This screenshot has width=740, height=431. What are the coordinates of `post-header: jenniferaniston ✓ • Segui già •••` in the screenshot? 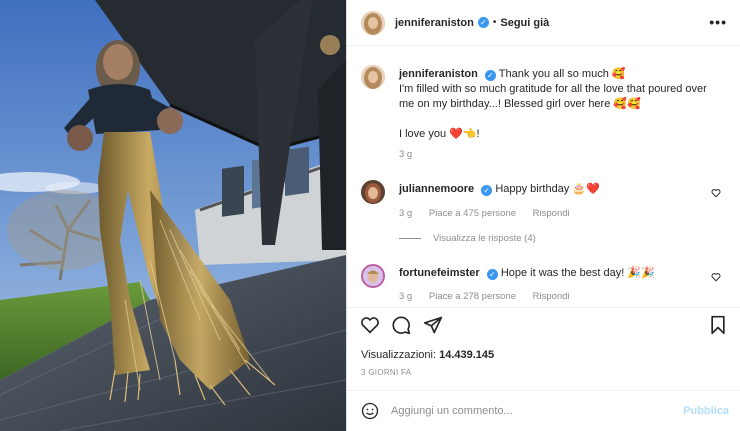 It's located at (543, 23).